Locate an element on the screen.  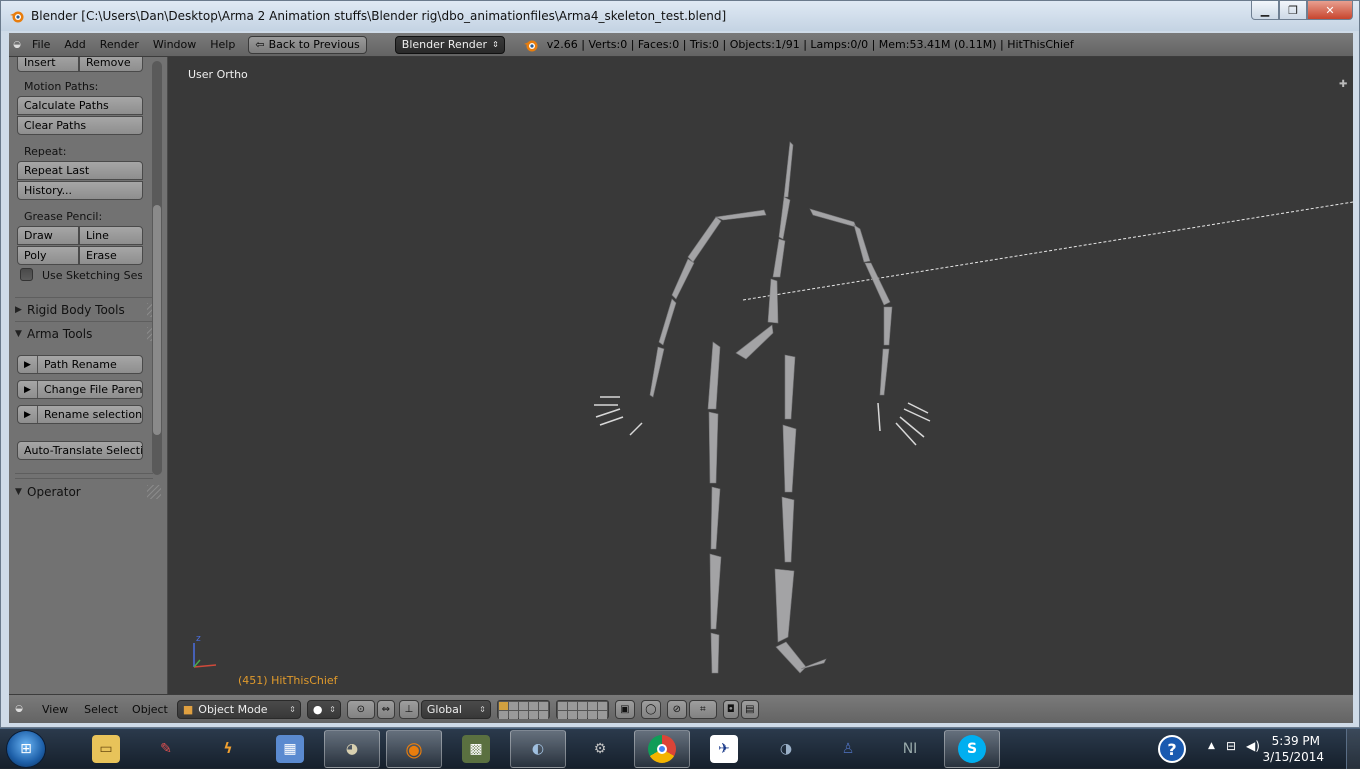
menu-file: File is located at coordinates (41, 44).